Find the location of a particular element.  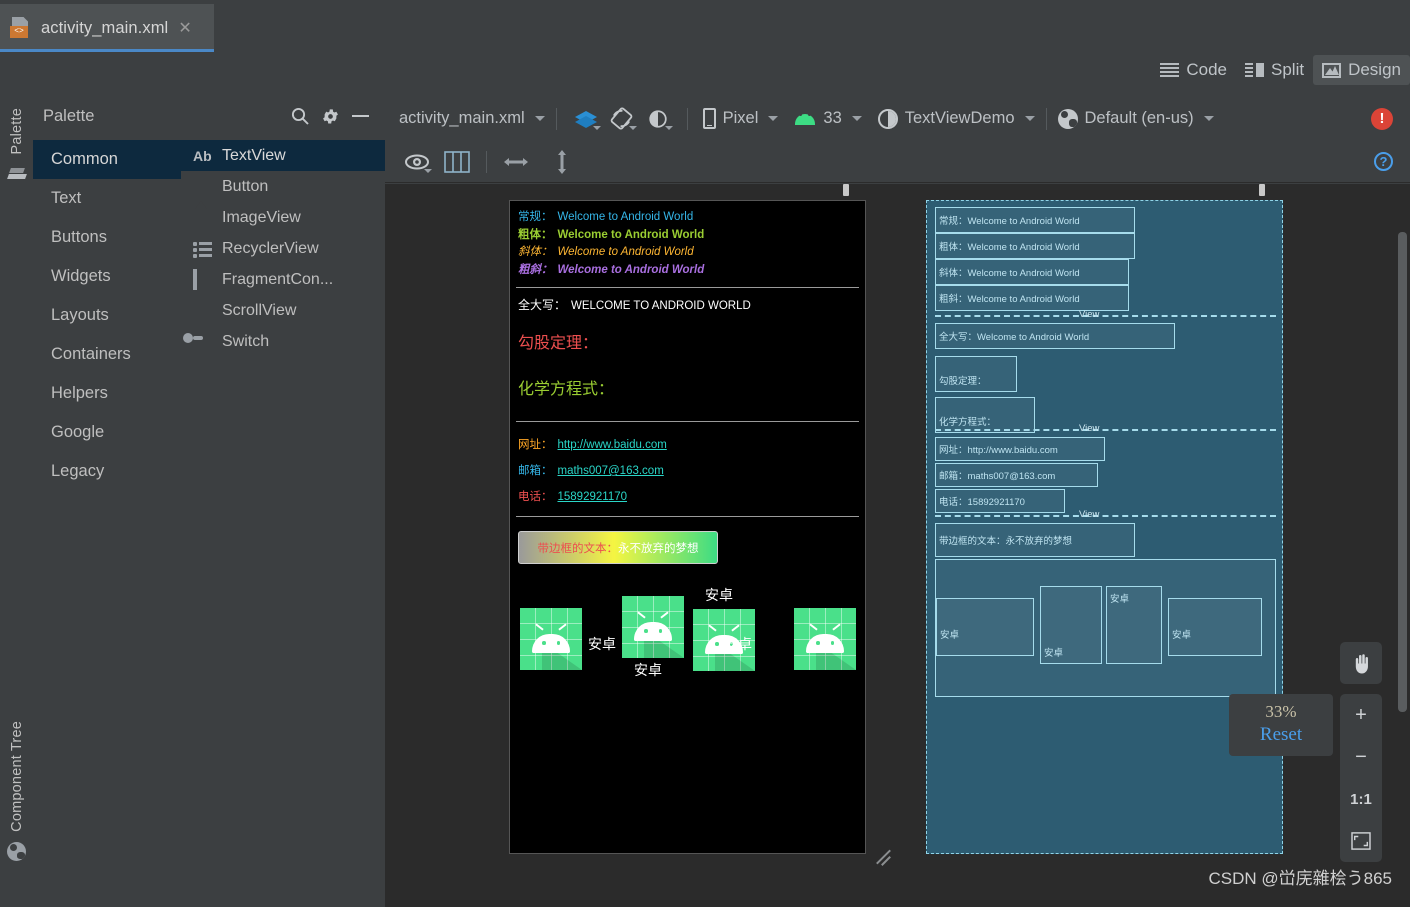

palette-item-imageview: ImageView is located at coordinates (283, 217).